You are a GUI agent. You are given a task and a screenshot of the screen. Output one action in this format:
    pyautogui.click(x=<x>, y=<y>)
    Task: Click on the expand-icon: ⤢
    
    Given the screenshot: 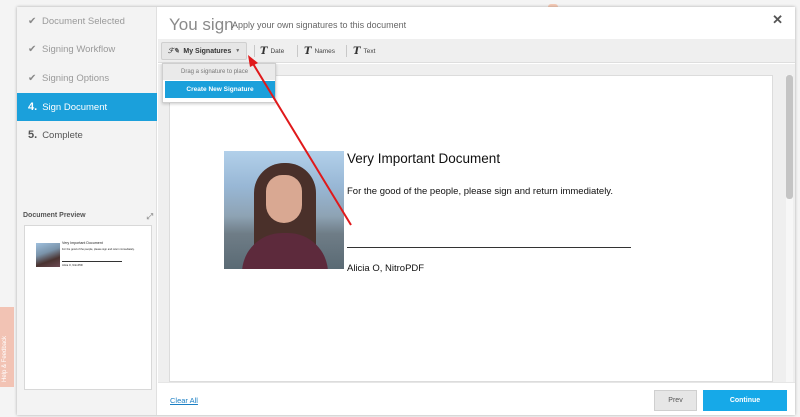 What is the action you would take?
    pyautogui.click(x=150, y=217)
    